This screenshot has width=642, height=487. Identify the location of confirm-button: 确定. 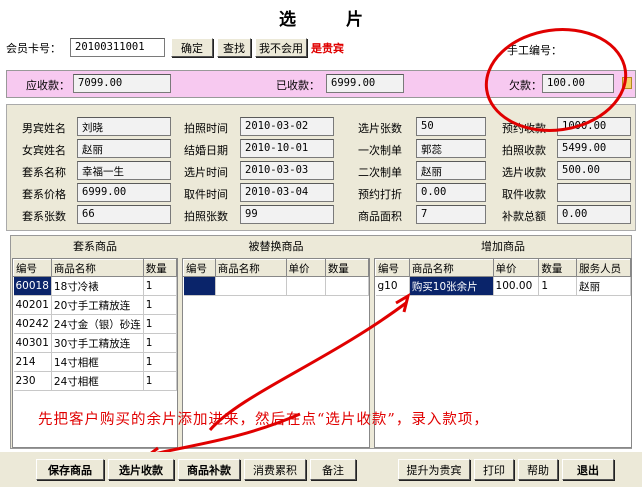
(192, 47).